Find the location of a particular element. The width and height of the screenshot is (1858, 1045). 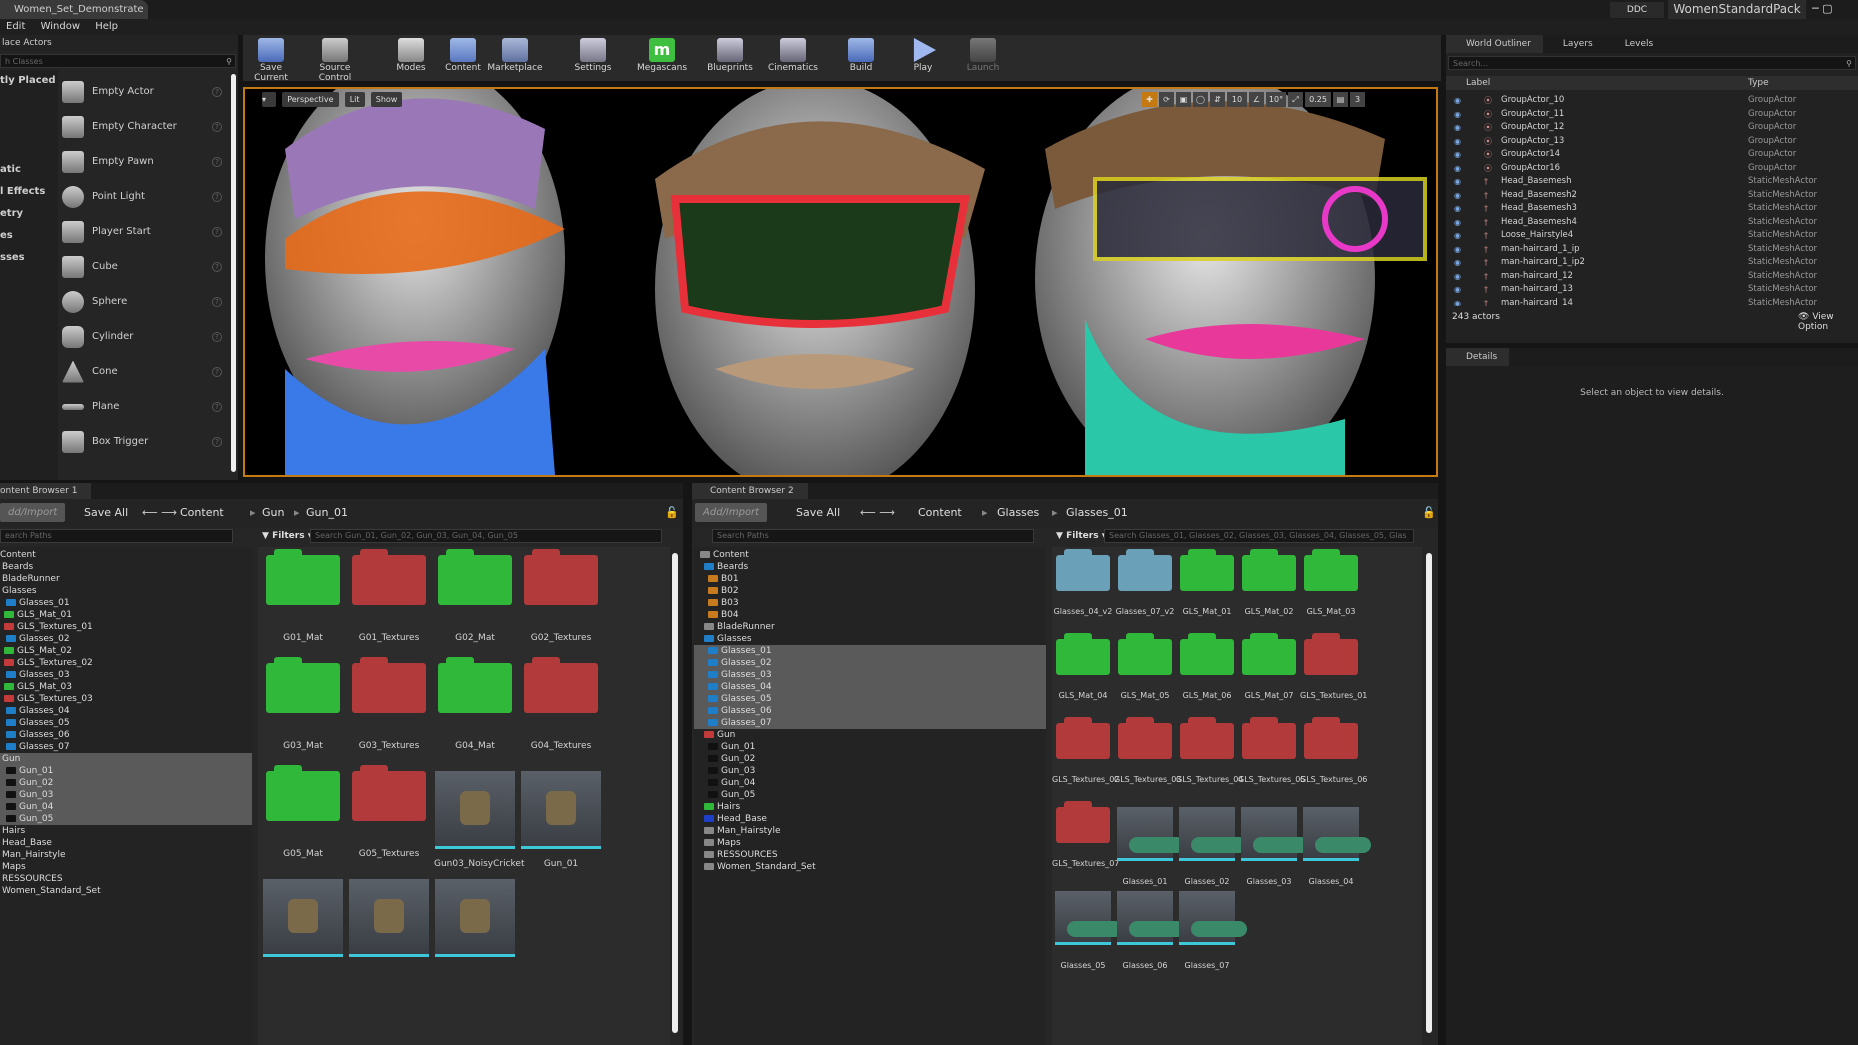

outliner-row: ◉ ⦿ GroupActor16 GroupActor is located at coordinates (1652, 169).